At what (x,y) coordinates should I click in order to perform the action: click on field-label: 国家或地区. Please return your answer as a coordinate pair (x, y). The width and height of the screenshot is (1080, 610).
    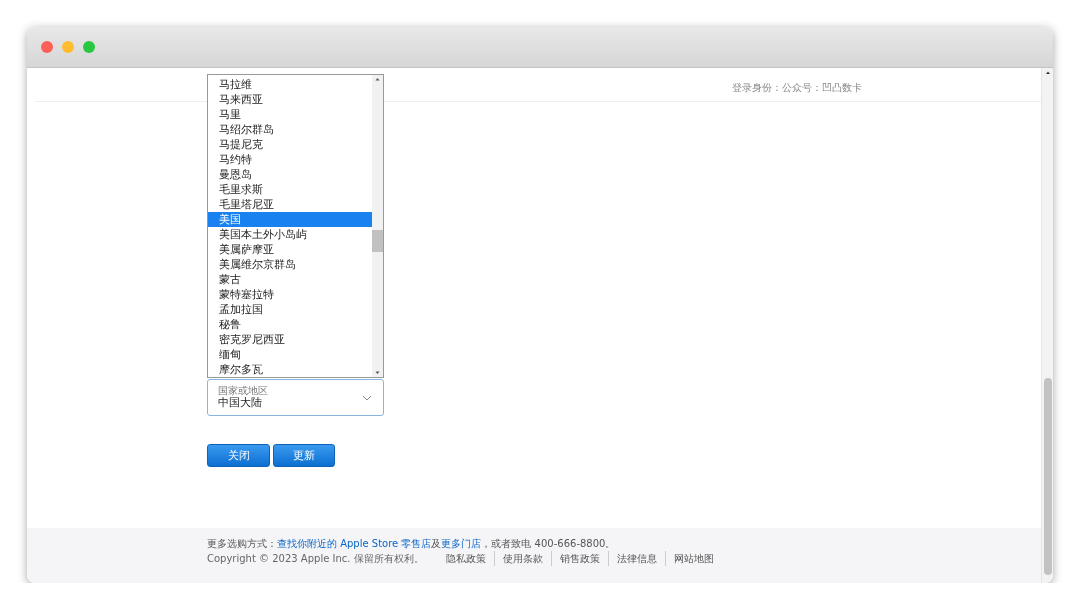
    Looking at the image, I should click on (243, 390).